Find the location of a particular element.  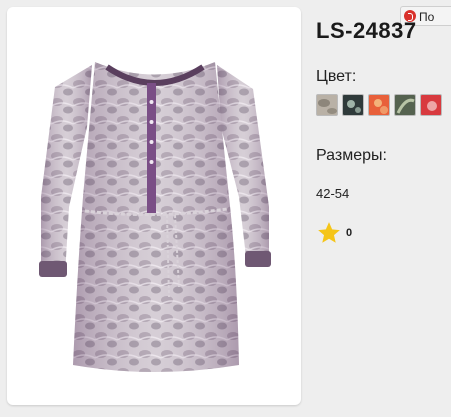

color-swatch-red-rose is located at coordinates (431, 105).